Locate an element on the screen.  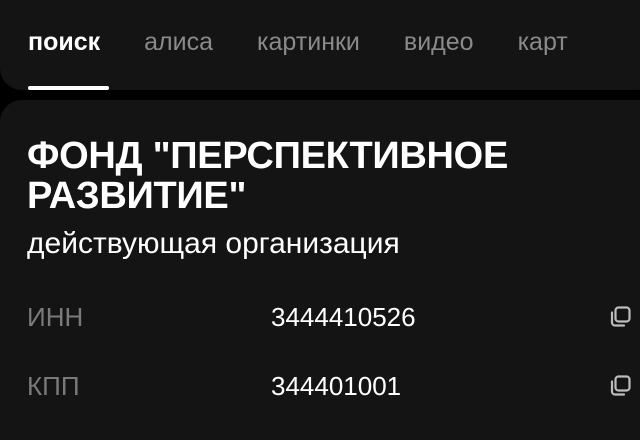
detail-value-inn: 3444410526 is located at coordinates (343, 317).